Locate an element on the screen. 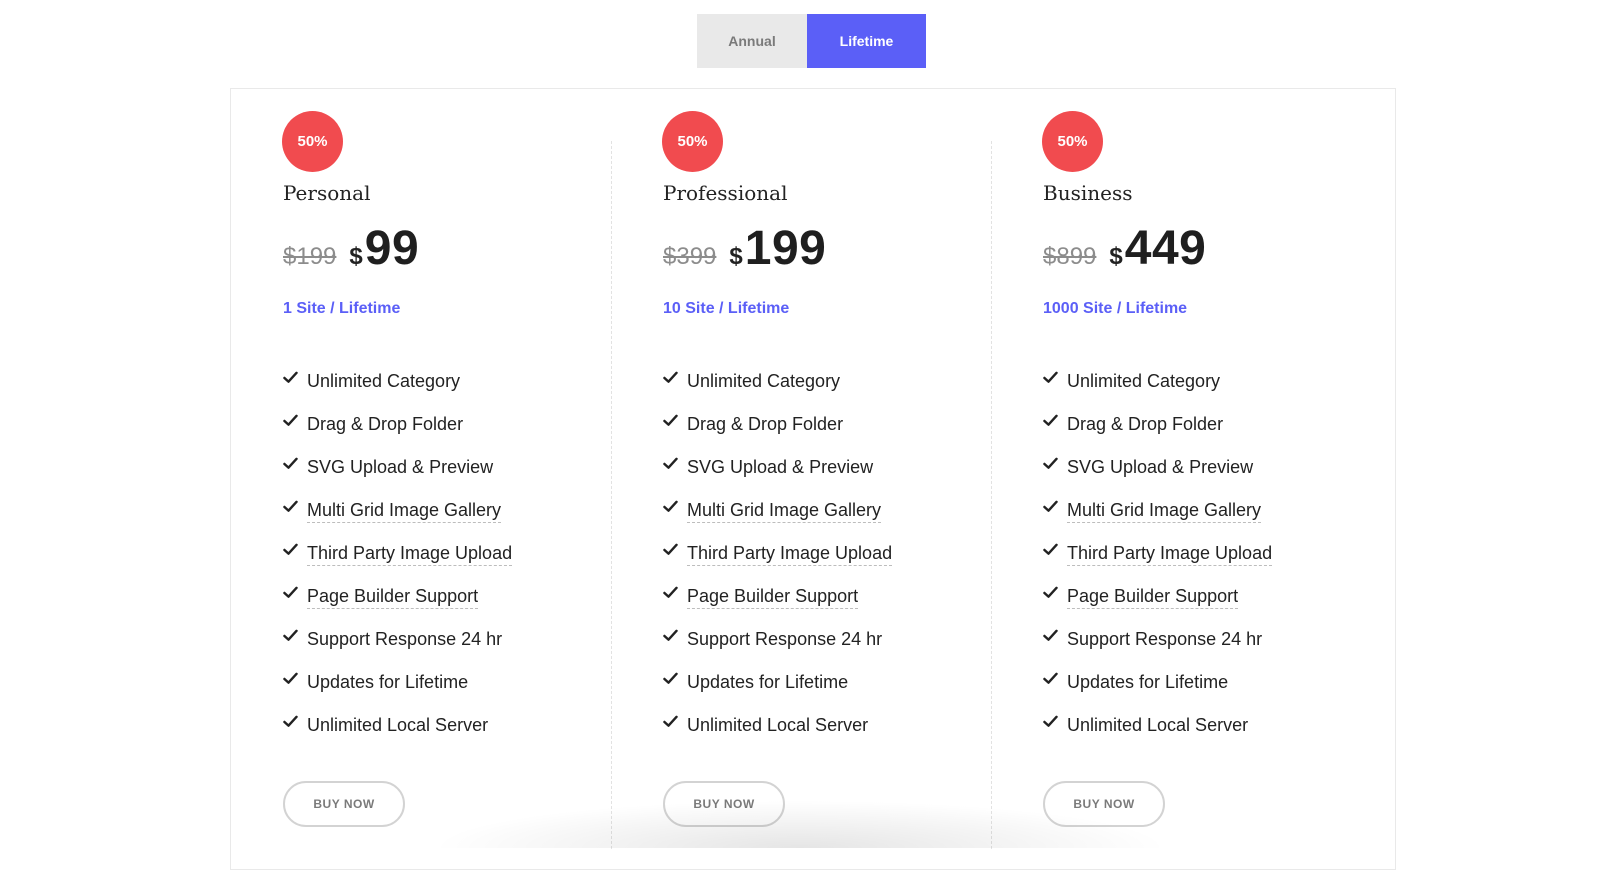 This screenshot has height=870, width=1600. price-block: $399 $ 199 is located at coordinates (744, 248).